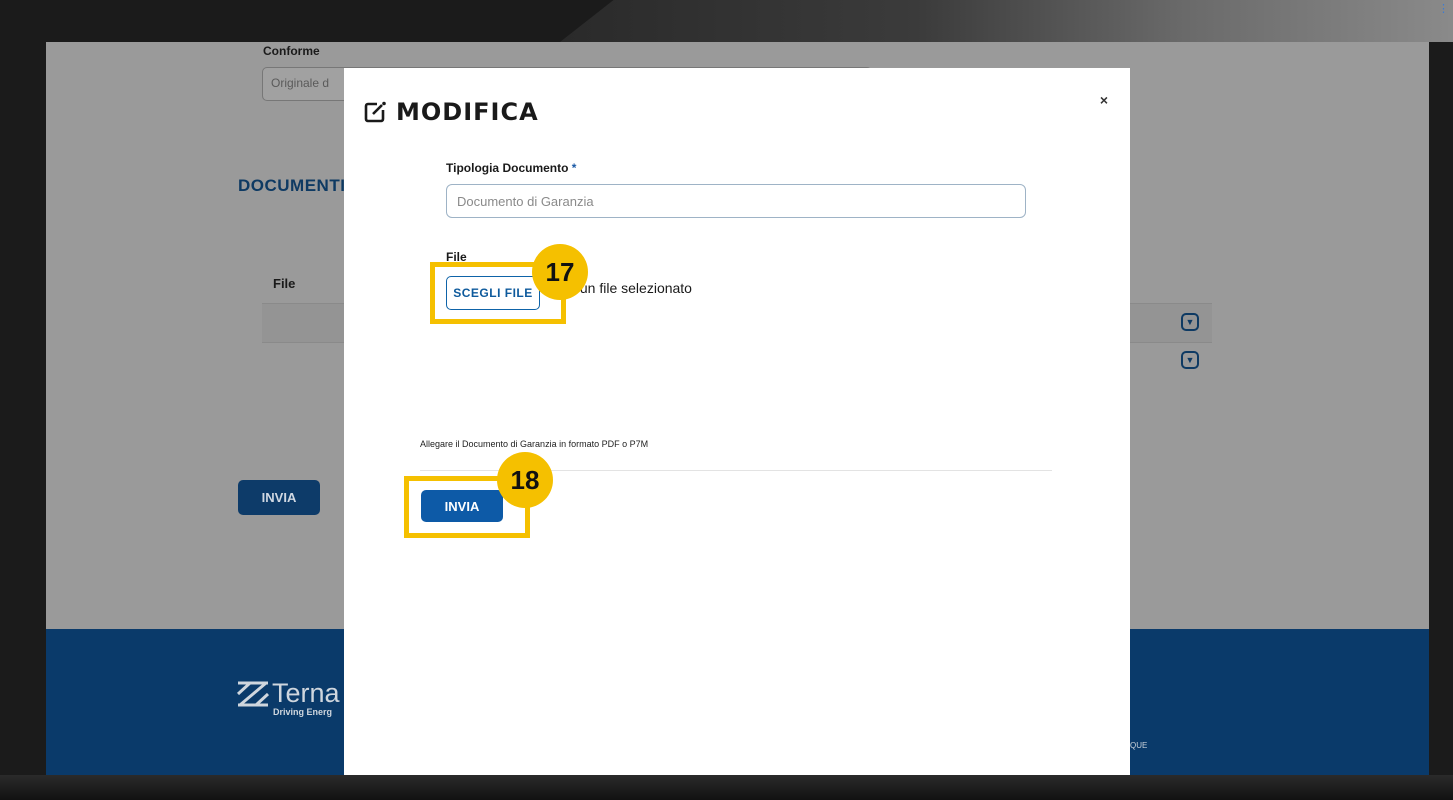  What do you see at coordinates (1006, 21) in the screenshot?
I see `frame-glare` at bounding box center [1006, 21].